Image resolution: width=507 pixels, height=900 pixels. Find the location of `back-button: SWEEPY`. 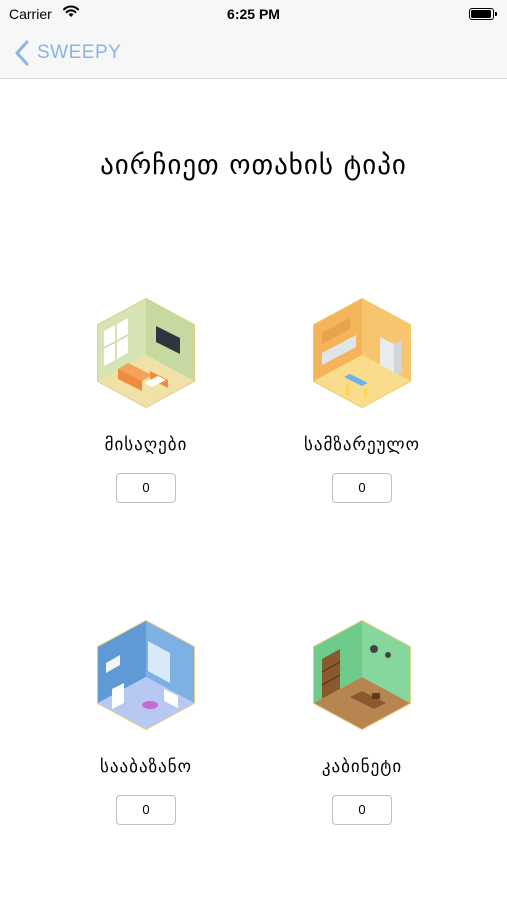

back-button: SWEEPY is located at coordinates (67, 53).